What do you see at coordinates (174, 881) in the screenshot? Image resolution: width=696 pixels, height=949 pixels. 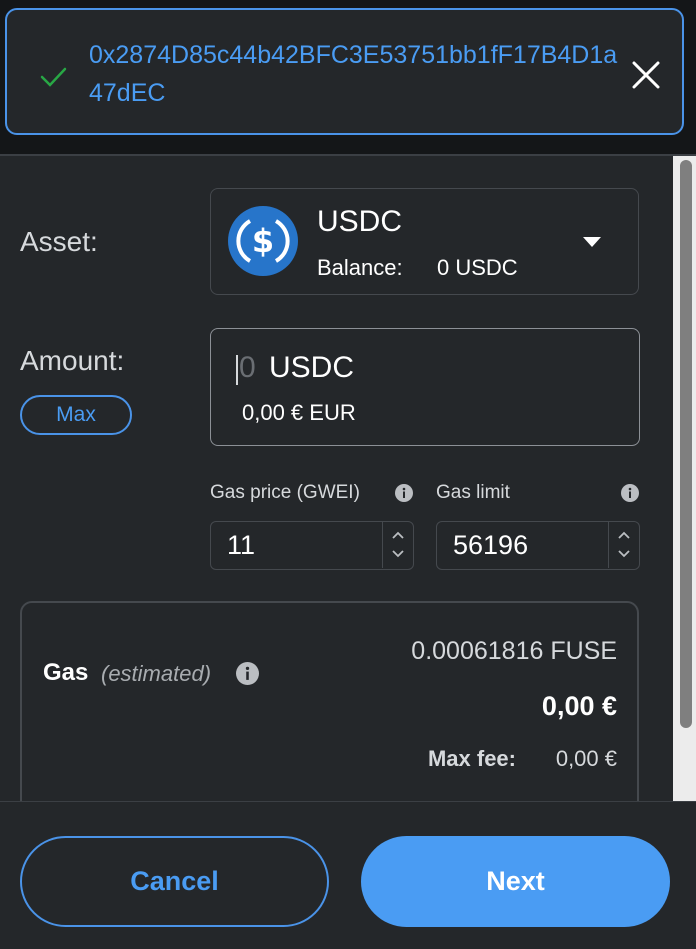 I see `cancel-button: Cancel` at bounding box center [174, 881].